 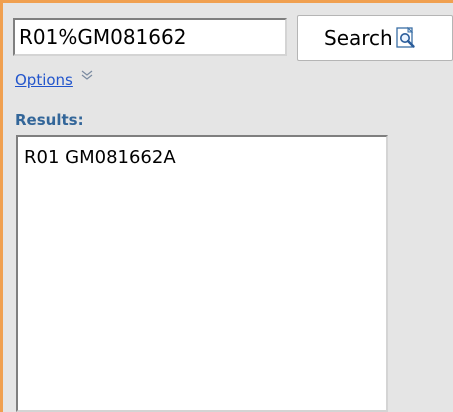 I want to click on search-button: Search, so click(x=375, y=38).